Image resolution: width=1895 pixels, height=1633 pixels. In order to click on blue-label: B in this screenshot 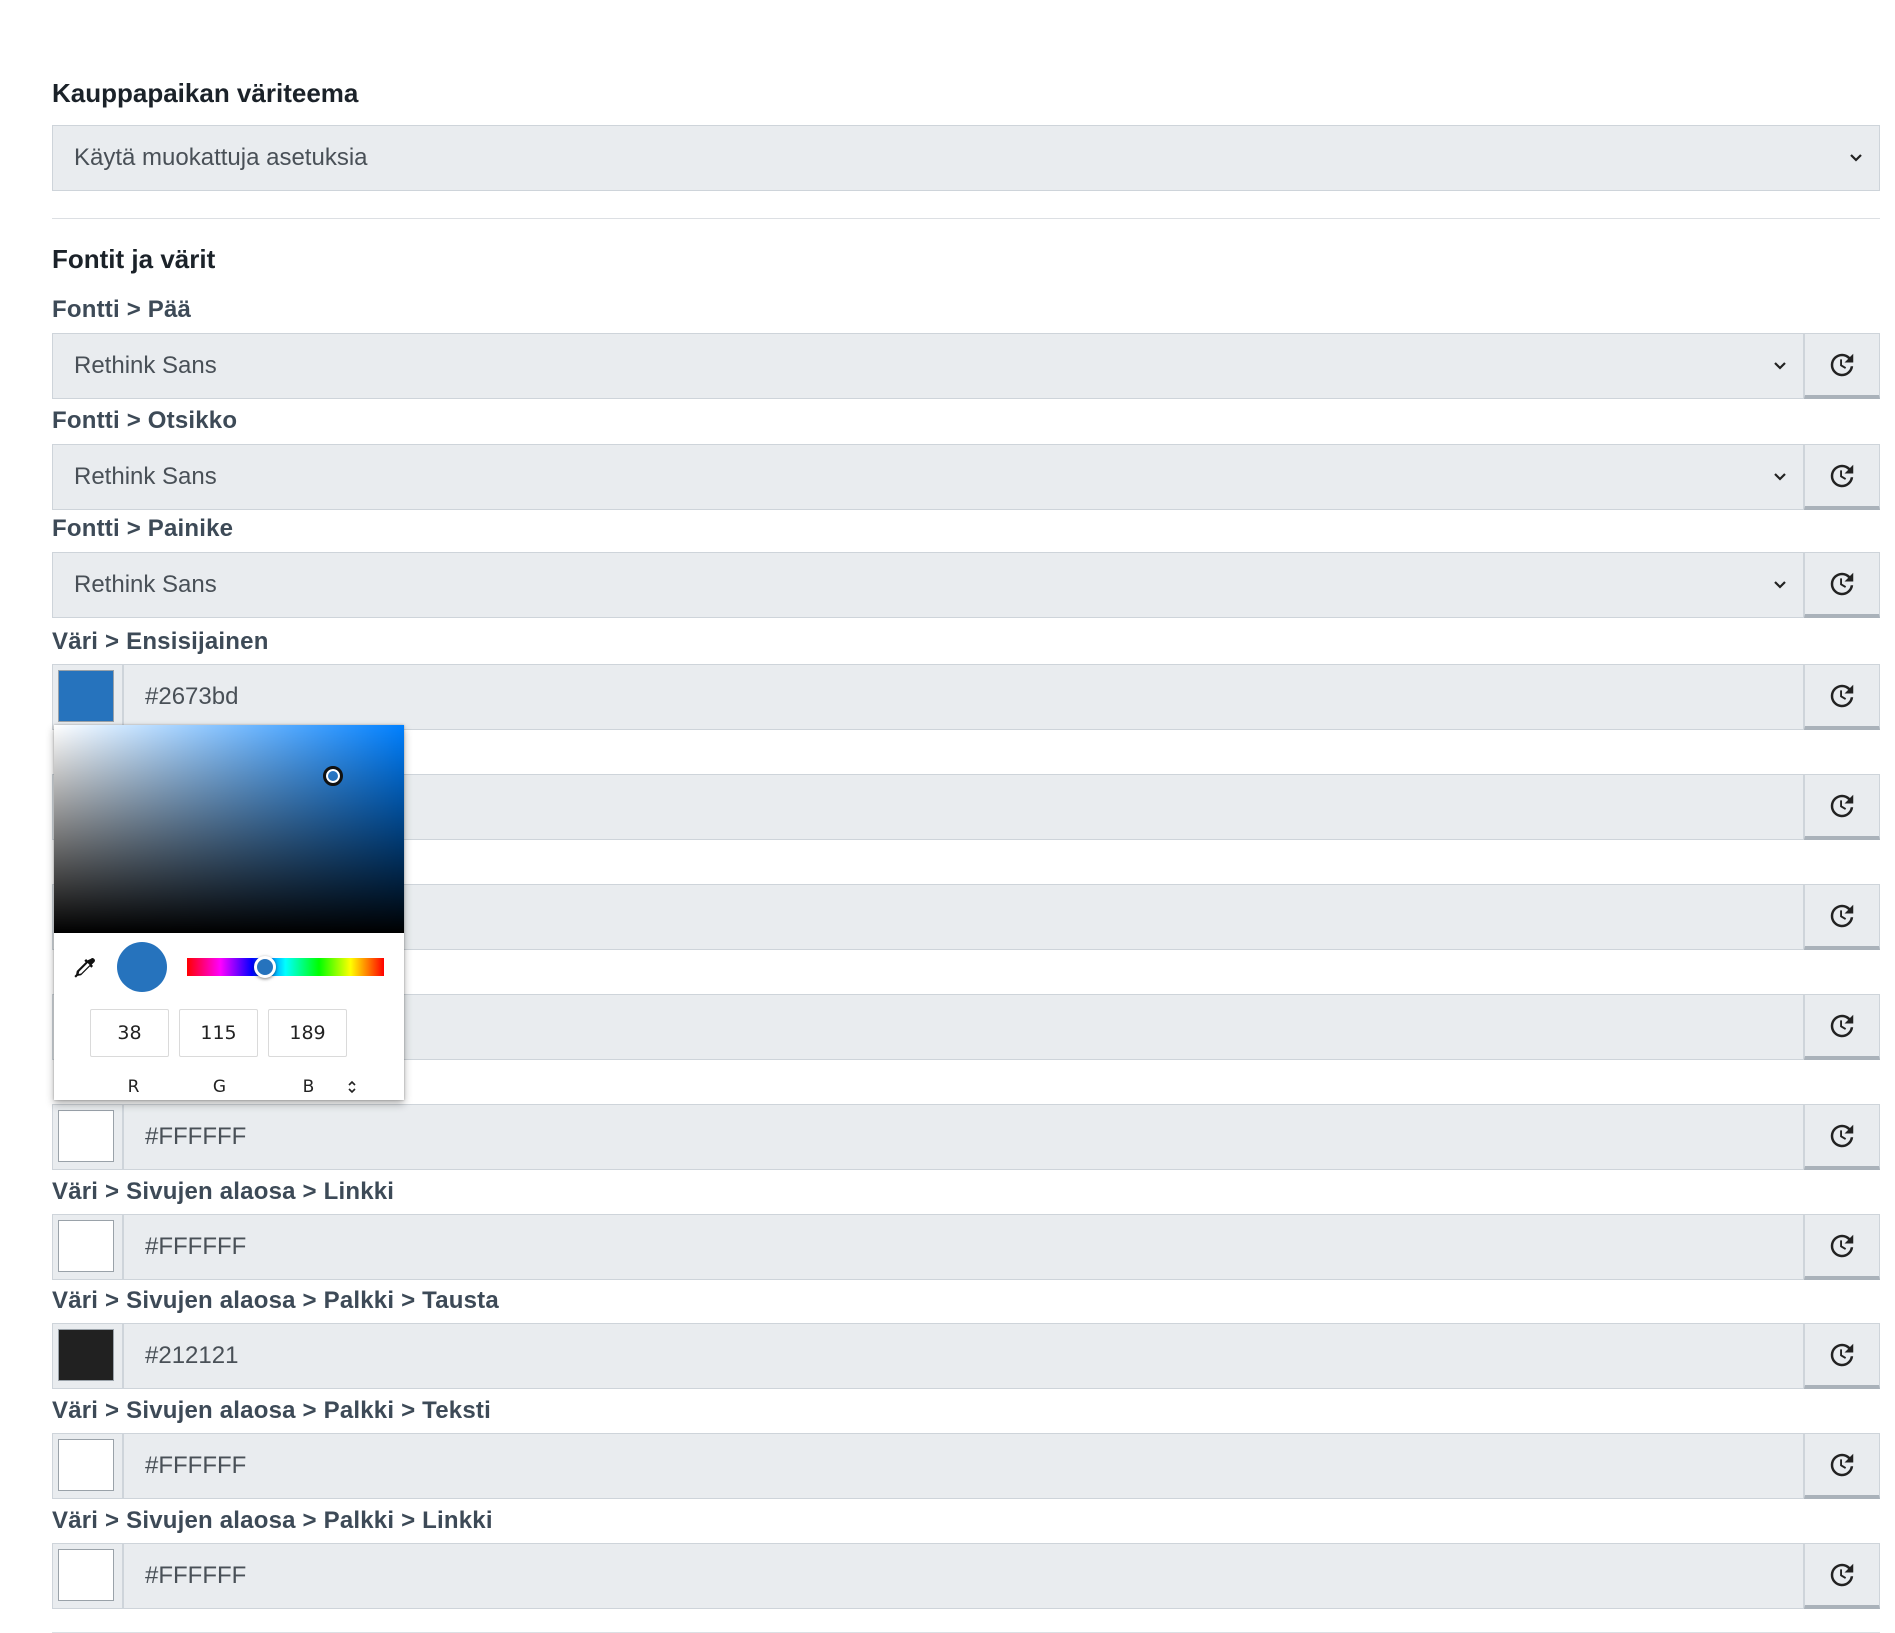, I will do `click(308, 1087)`.